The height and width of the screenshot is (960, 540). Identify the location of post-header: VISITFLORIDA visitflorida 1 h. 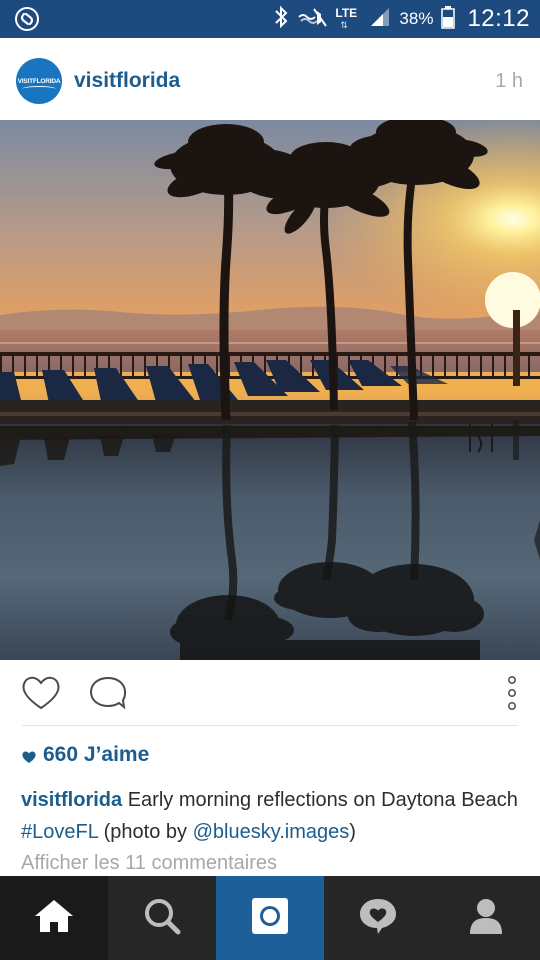
(270, 79).